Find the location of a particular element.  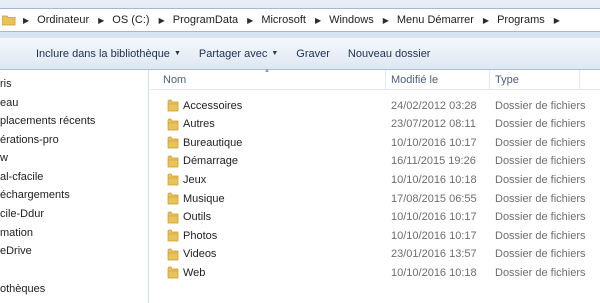

burn-button: Graver is located at coordinates (313, 54).